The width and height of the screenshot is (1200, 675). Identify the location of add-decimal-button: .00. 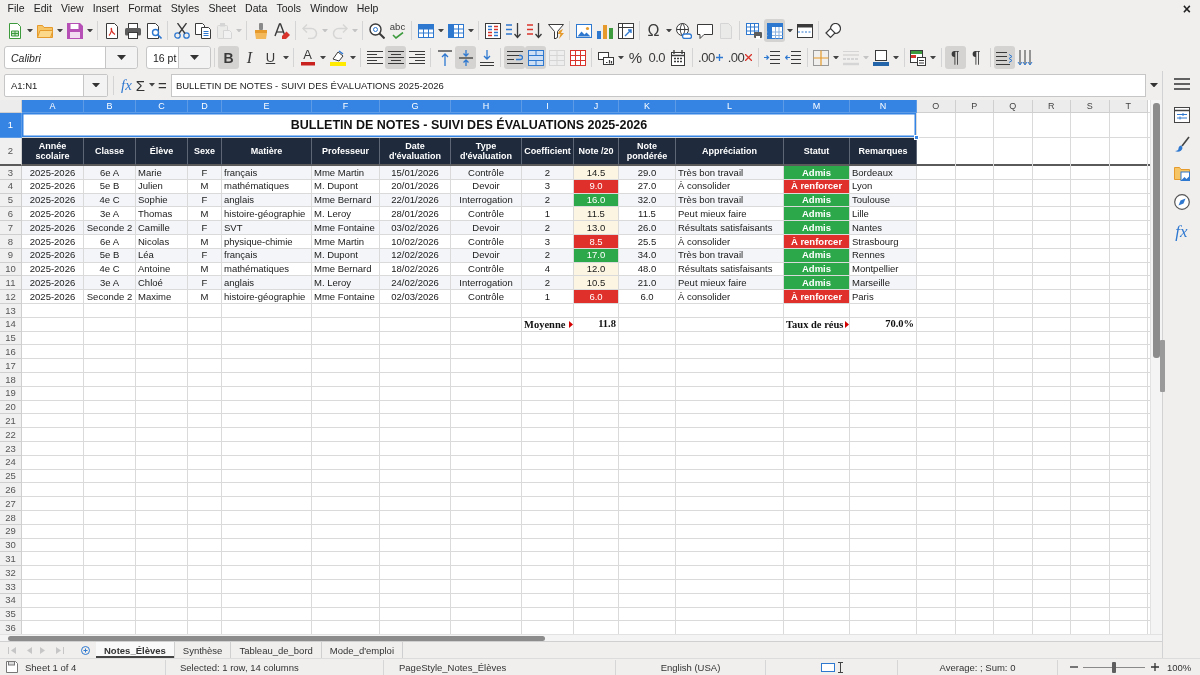
(710, 57).